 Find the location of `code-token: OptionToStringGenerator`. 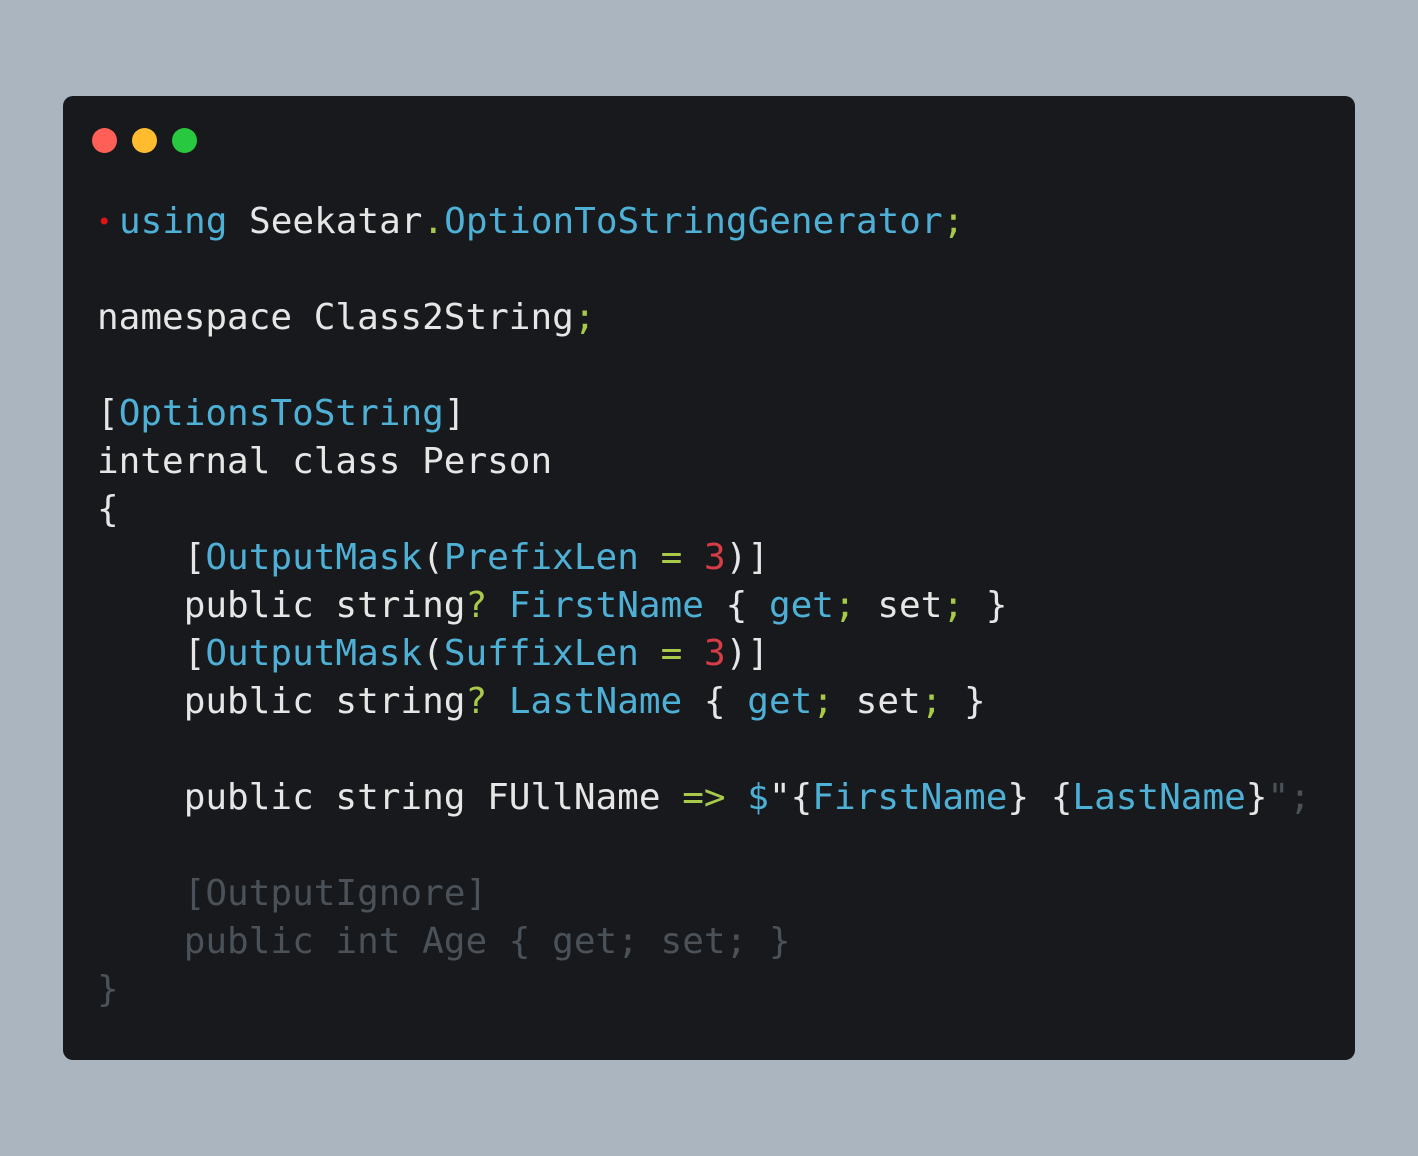

code-token: OptionToStringGenerator is located at coordinates (693, 221).